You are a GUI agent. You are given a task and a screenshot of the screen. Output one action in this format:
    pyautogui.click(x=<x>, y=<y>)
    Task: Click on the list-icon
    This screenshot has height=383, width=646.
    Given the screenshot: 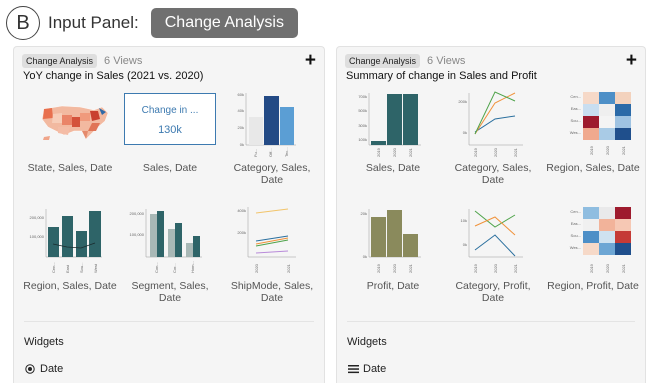 What is the action you would take?
    pyautogui.click(x=353, y=369)
    